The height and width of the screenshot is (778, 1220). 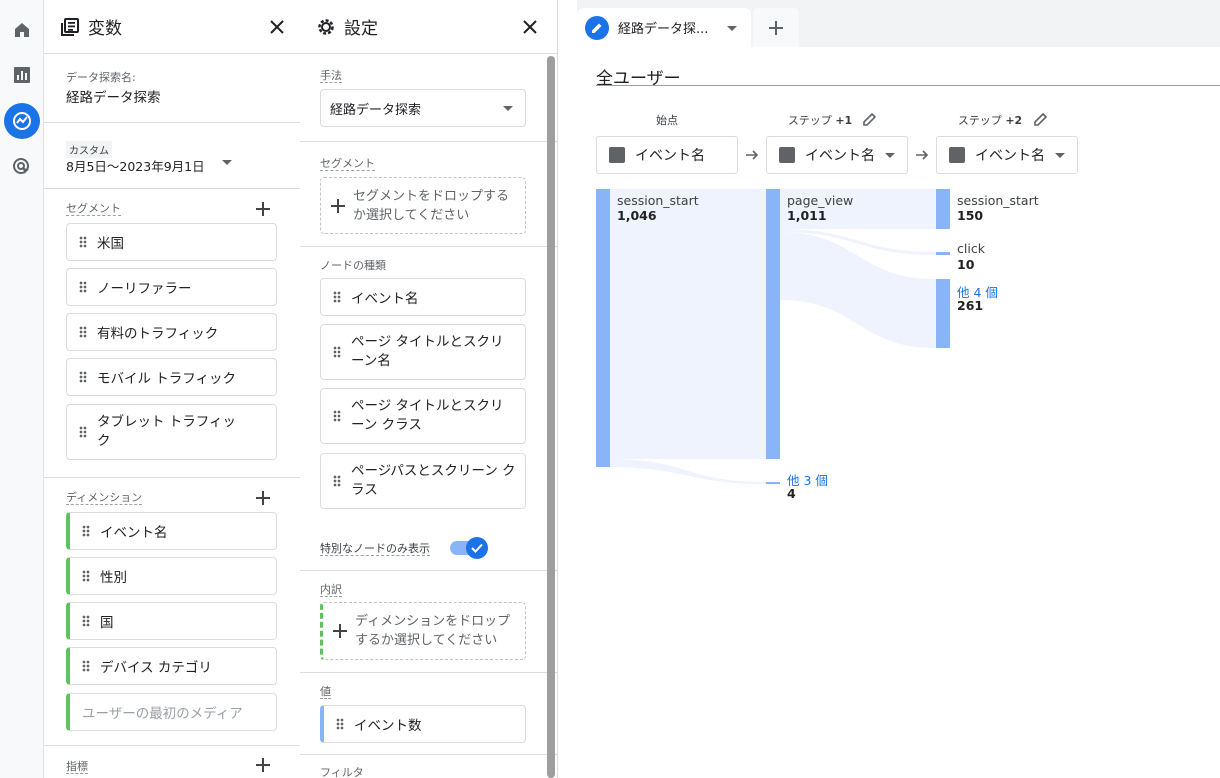 What do you see at coordinates (326, 26) in the screenshot?
I see `gear-icon` at bounding box center [326, 26].